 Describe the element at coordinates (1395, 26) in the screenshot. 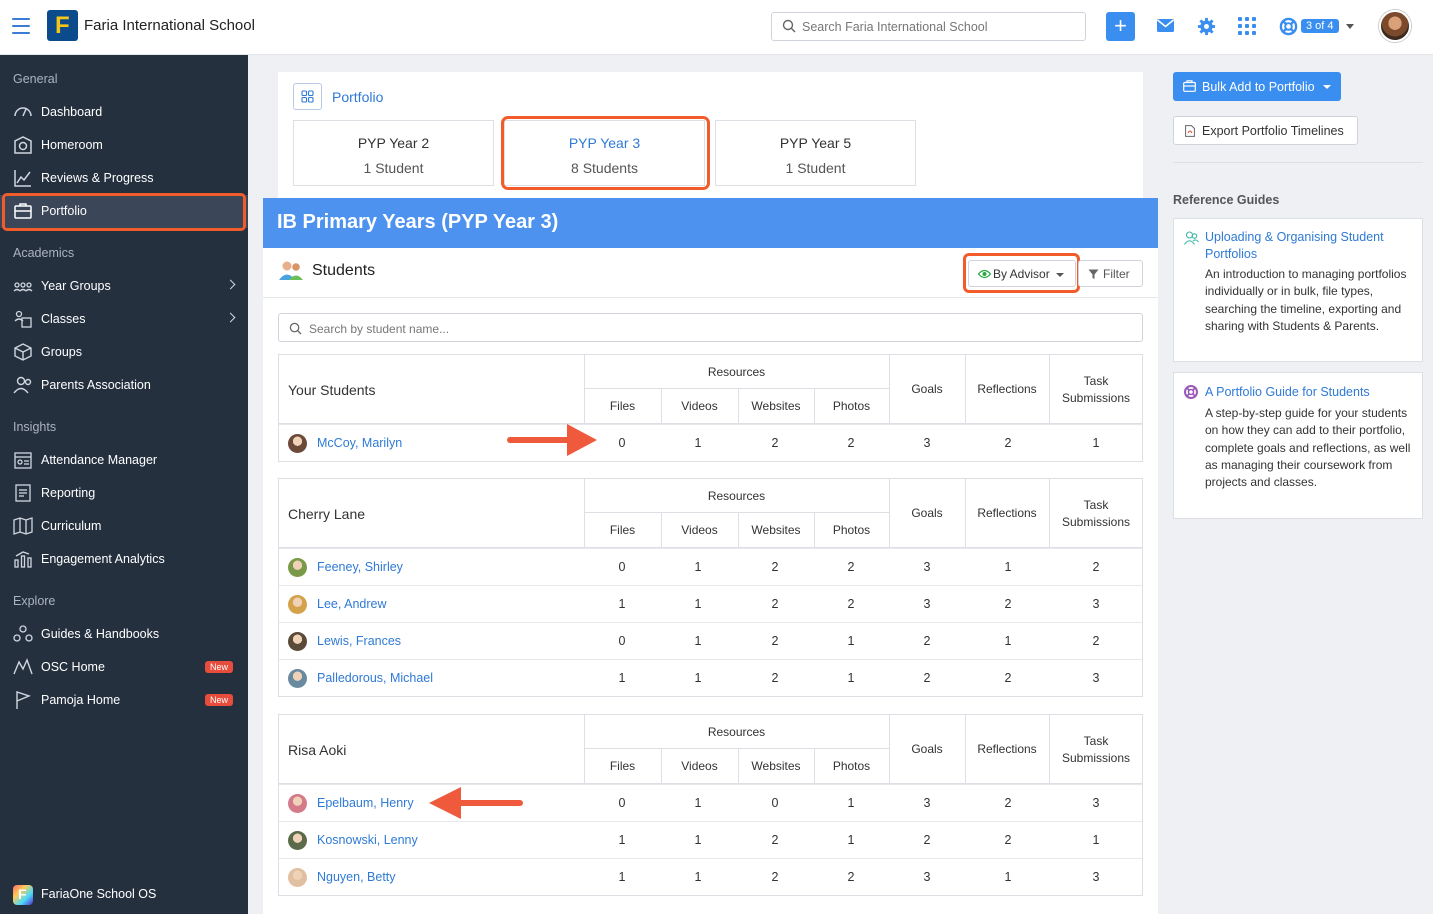

I see `user-avatar` at that location.